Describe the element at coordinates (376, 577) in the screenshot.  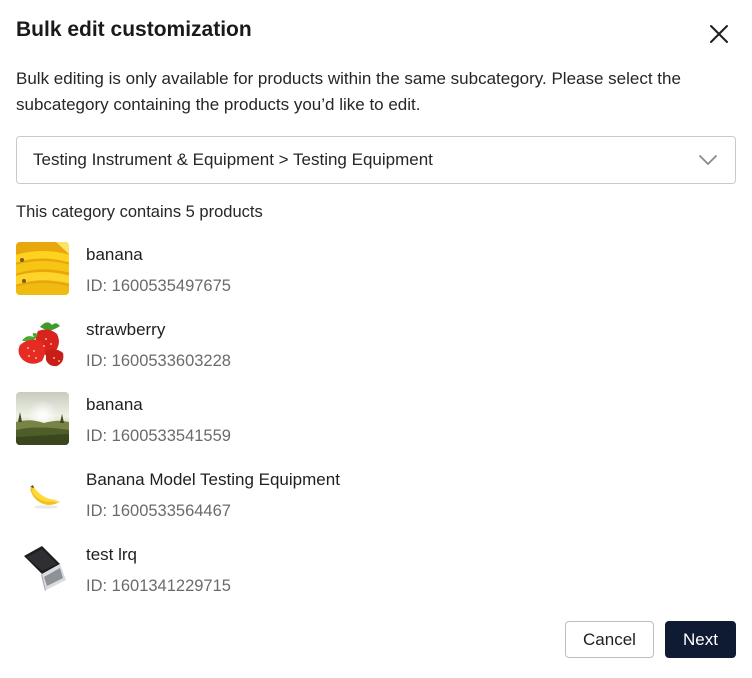
I see `list-item: test lrq ID: 1601341229715` at that location.